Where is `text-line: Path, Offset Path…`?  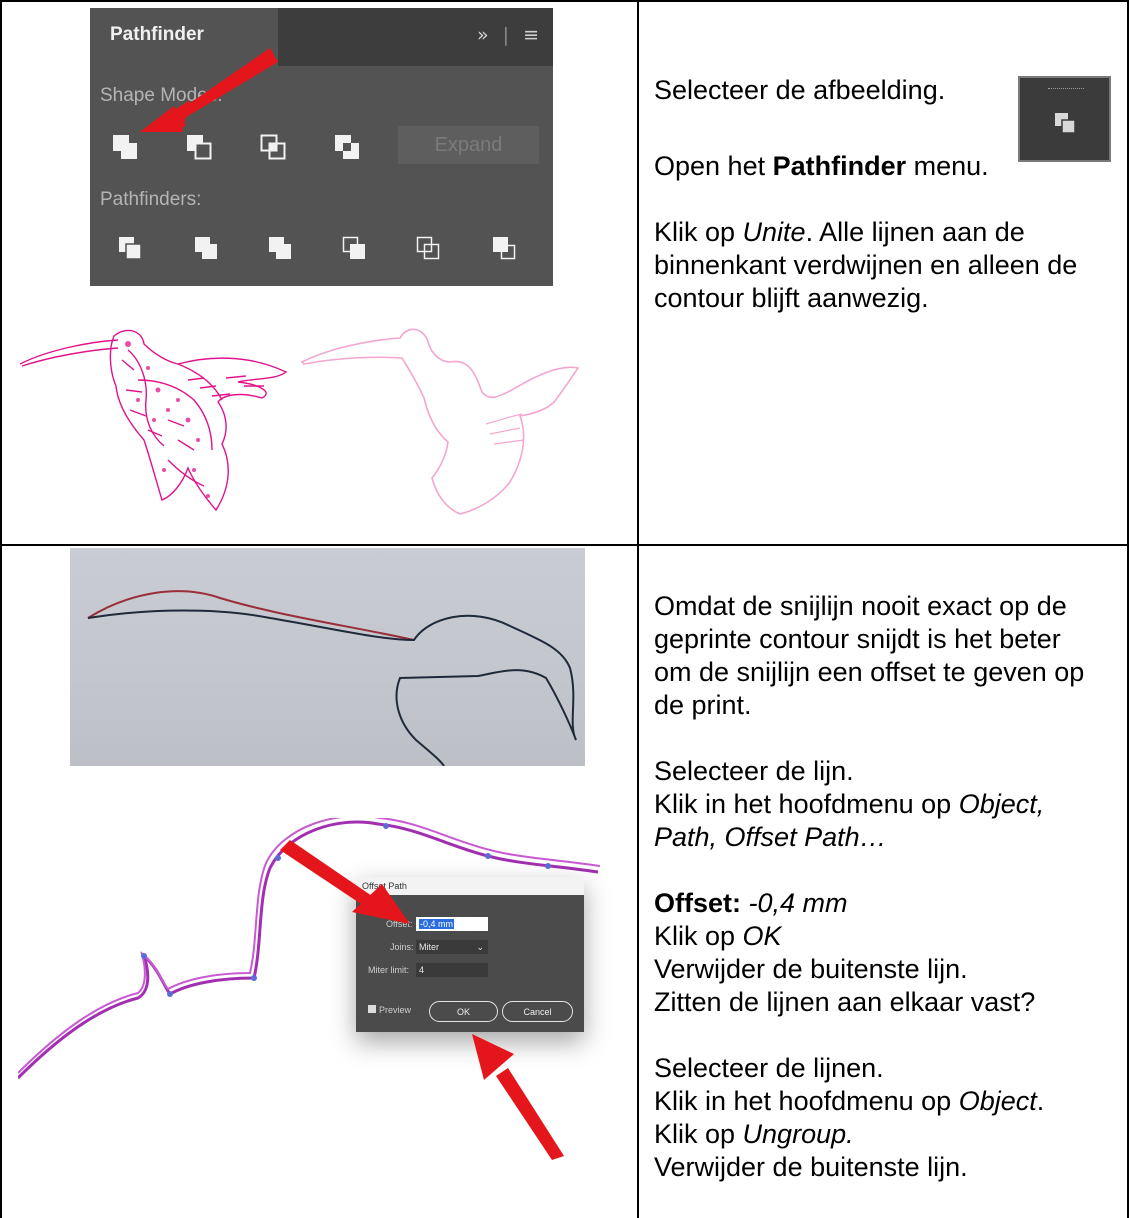
text-line: Path, Offset Path… is located at coordinates (770, 837).